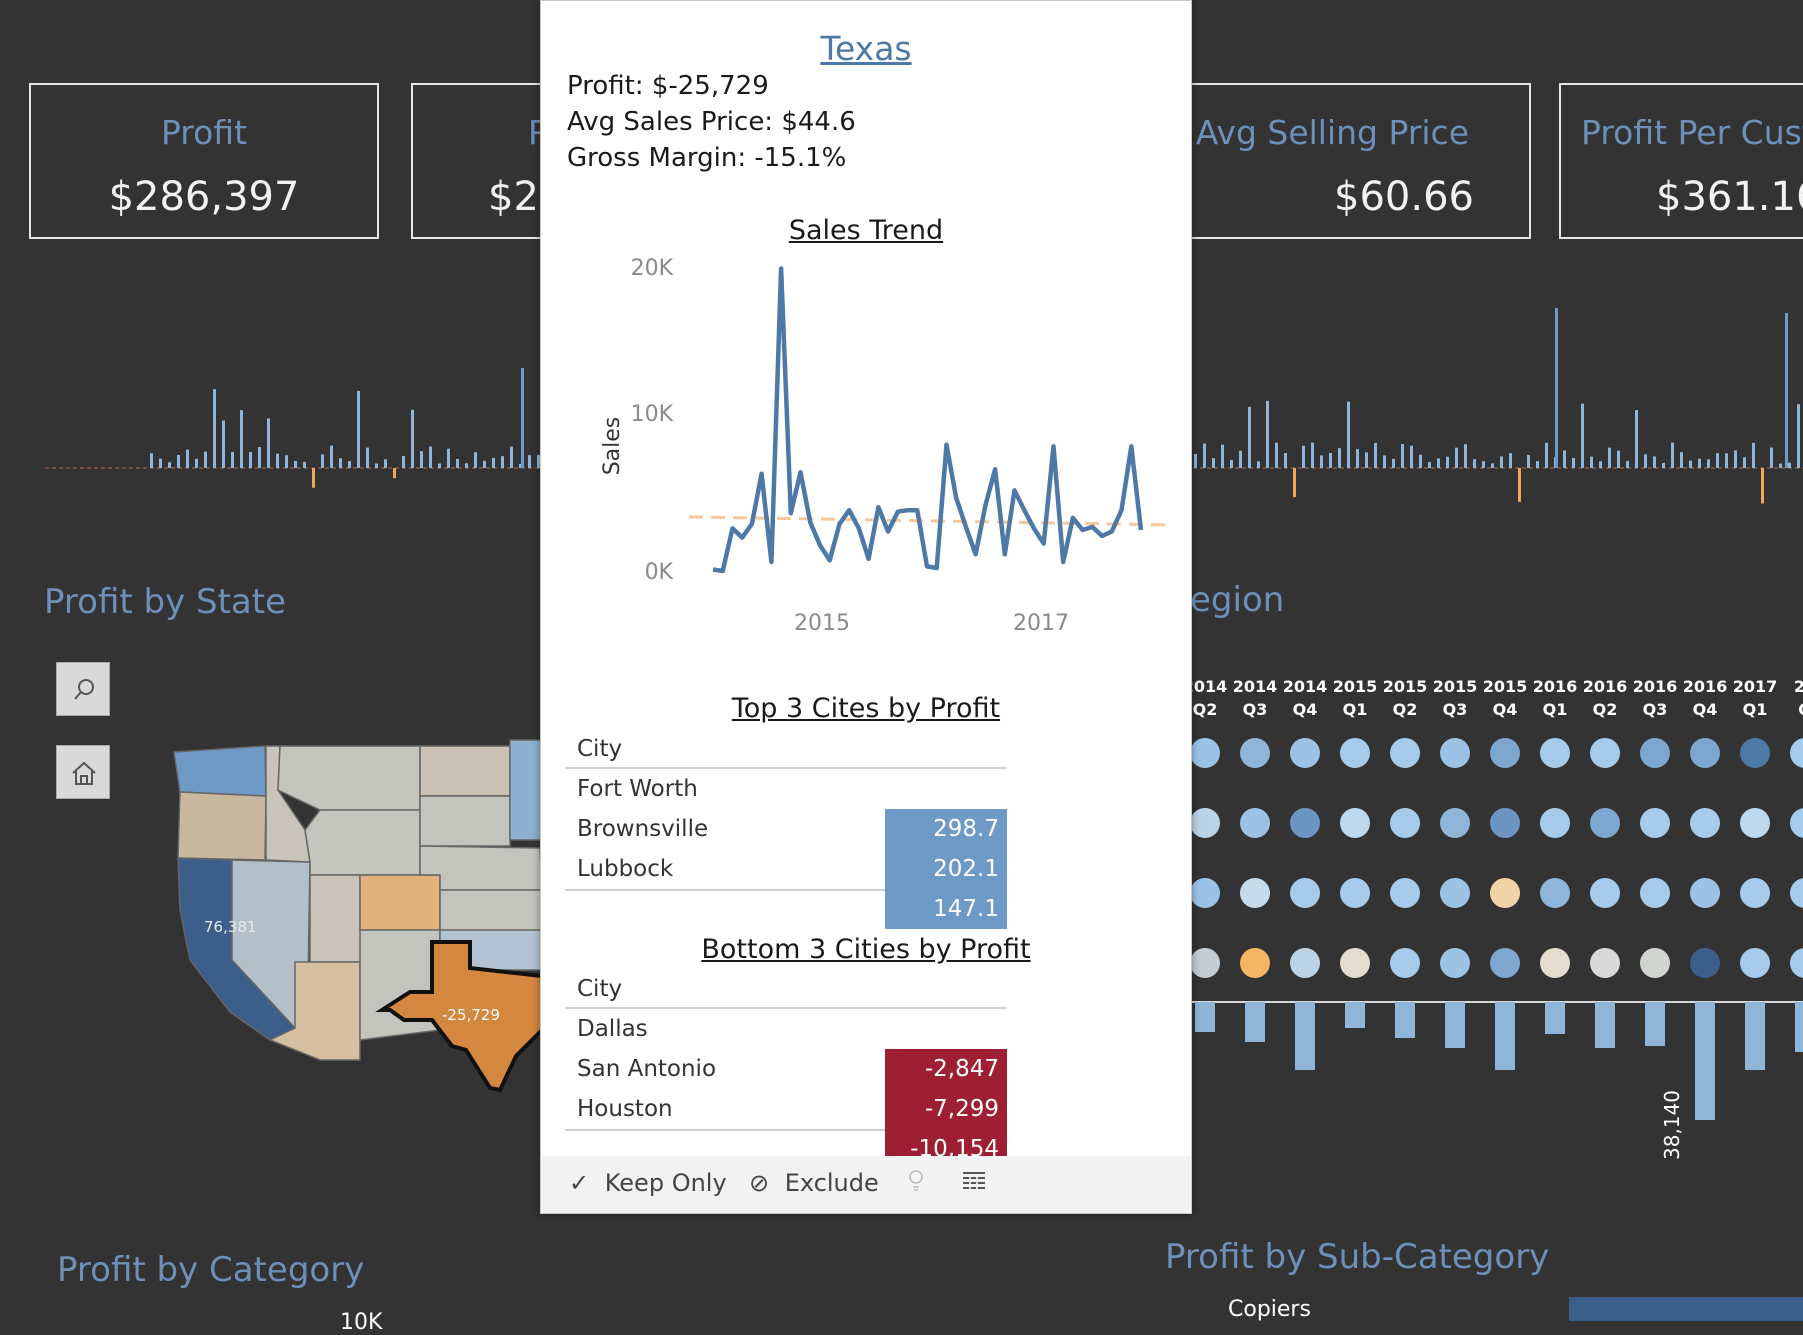 The height and width of the screenshot is (1335, 1803). I want to click on quarter-q: Q1, so click(1355, 709).